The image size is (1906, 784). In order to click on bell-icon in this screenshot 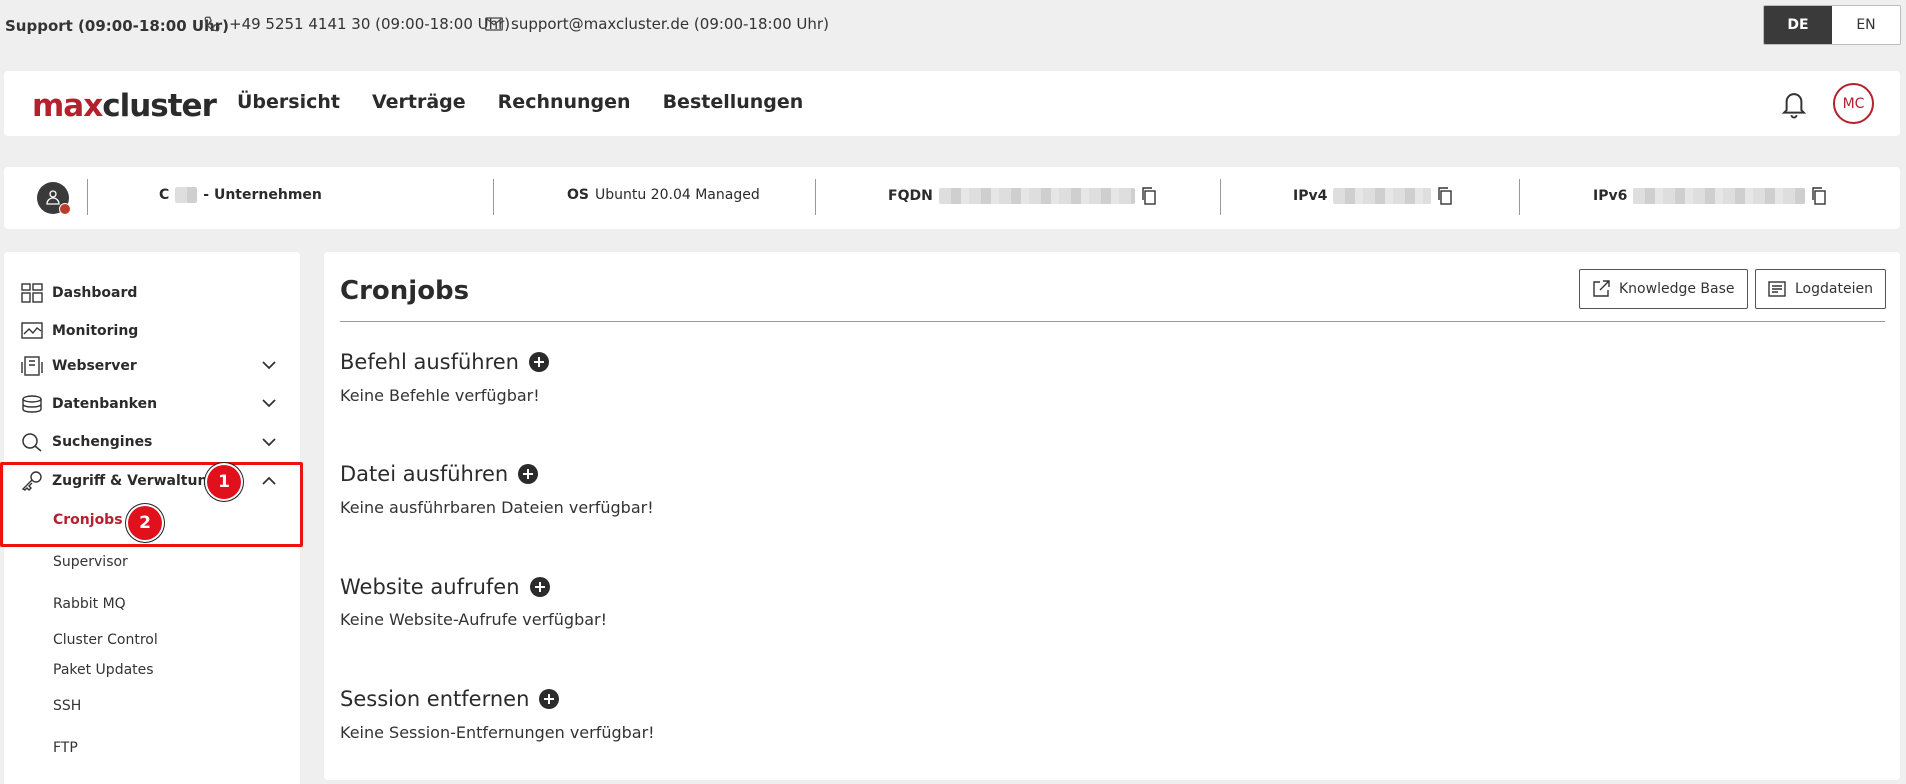, I will do `click(1794, 104)`.